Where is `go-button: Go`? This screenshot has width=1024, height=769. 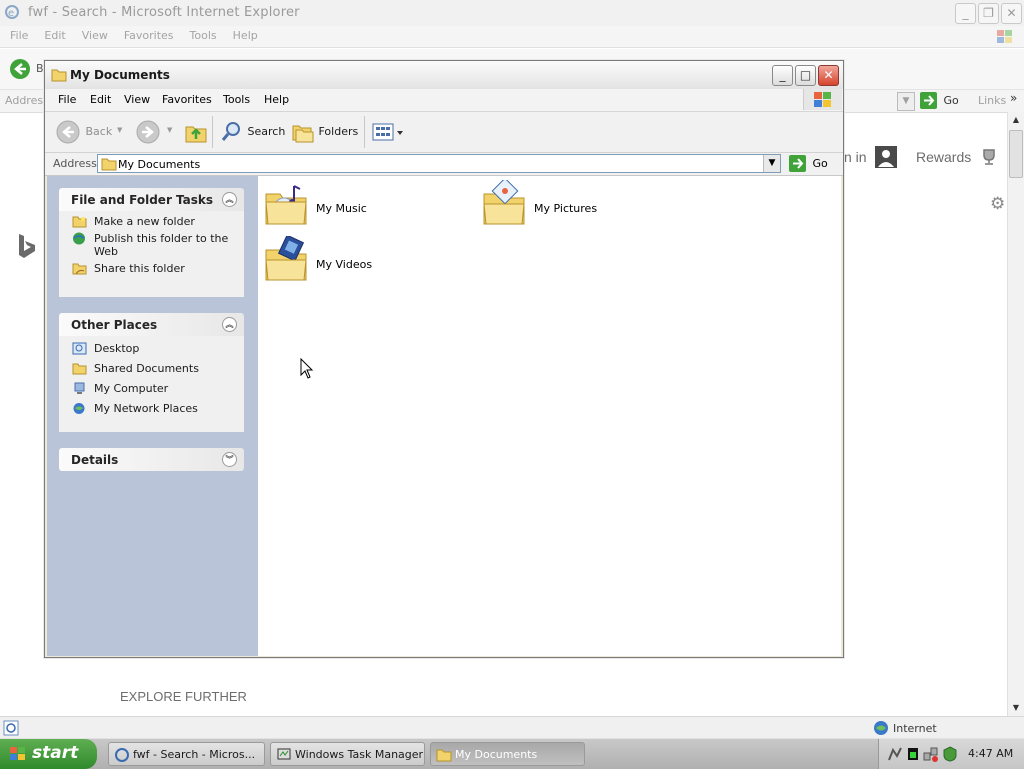 go-button: Go is located at coordinates (808, 163).